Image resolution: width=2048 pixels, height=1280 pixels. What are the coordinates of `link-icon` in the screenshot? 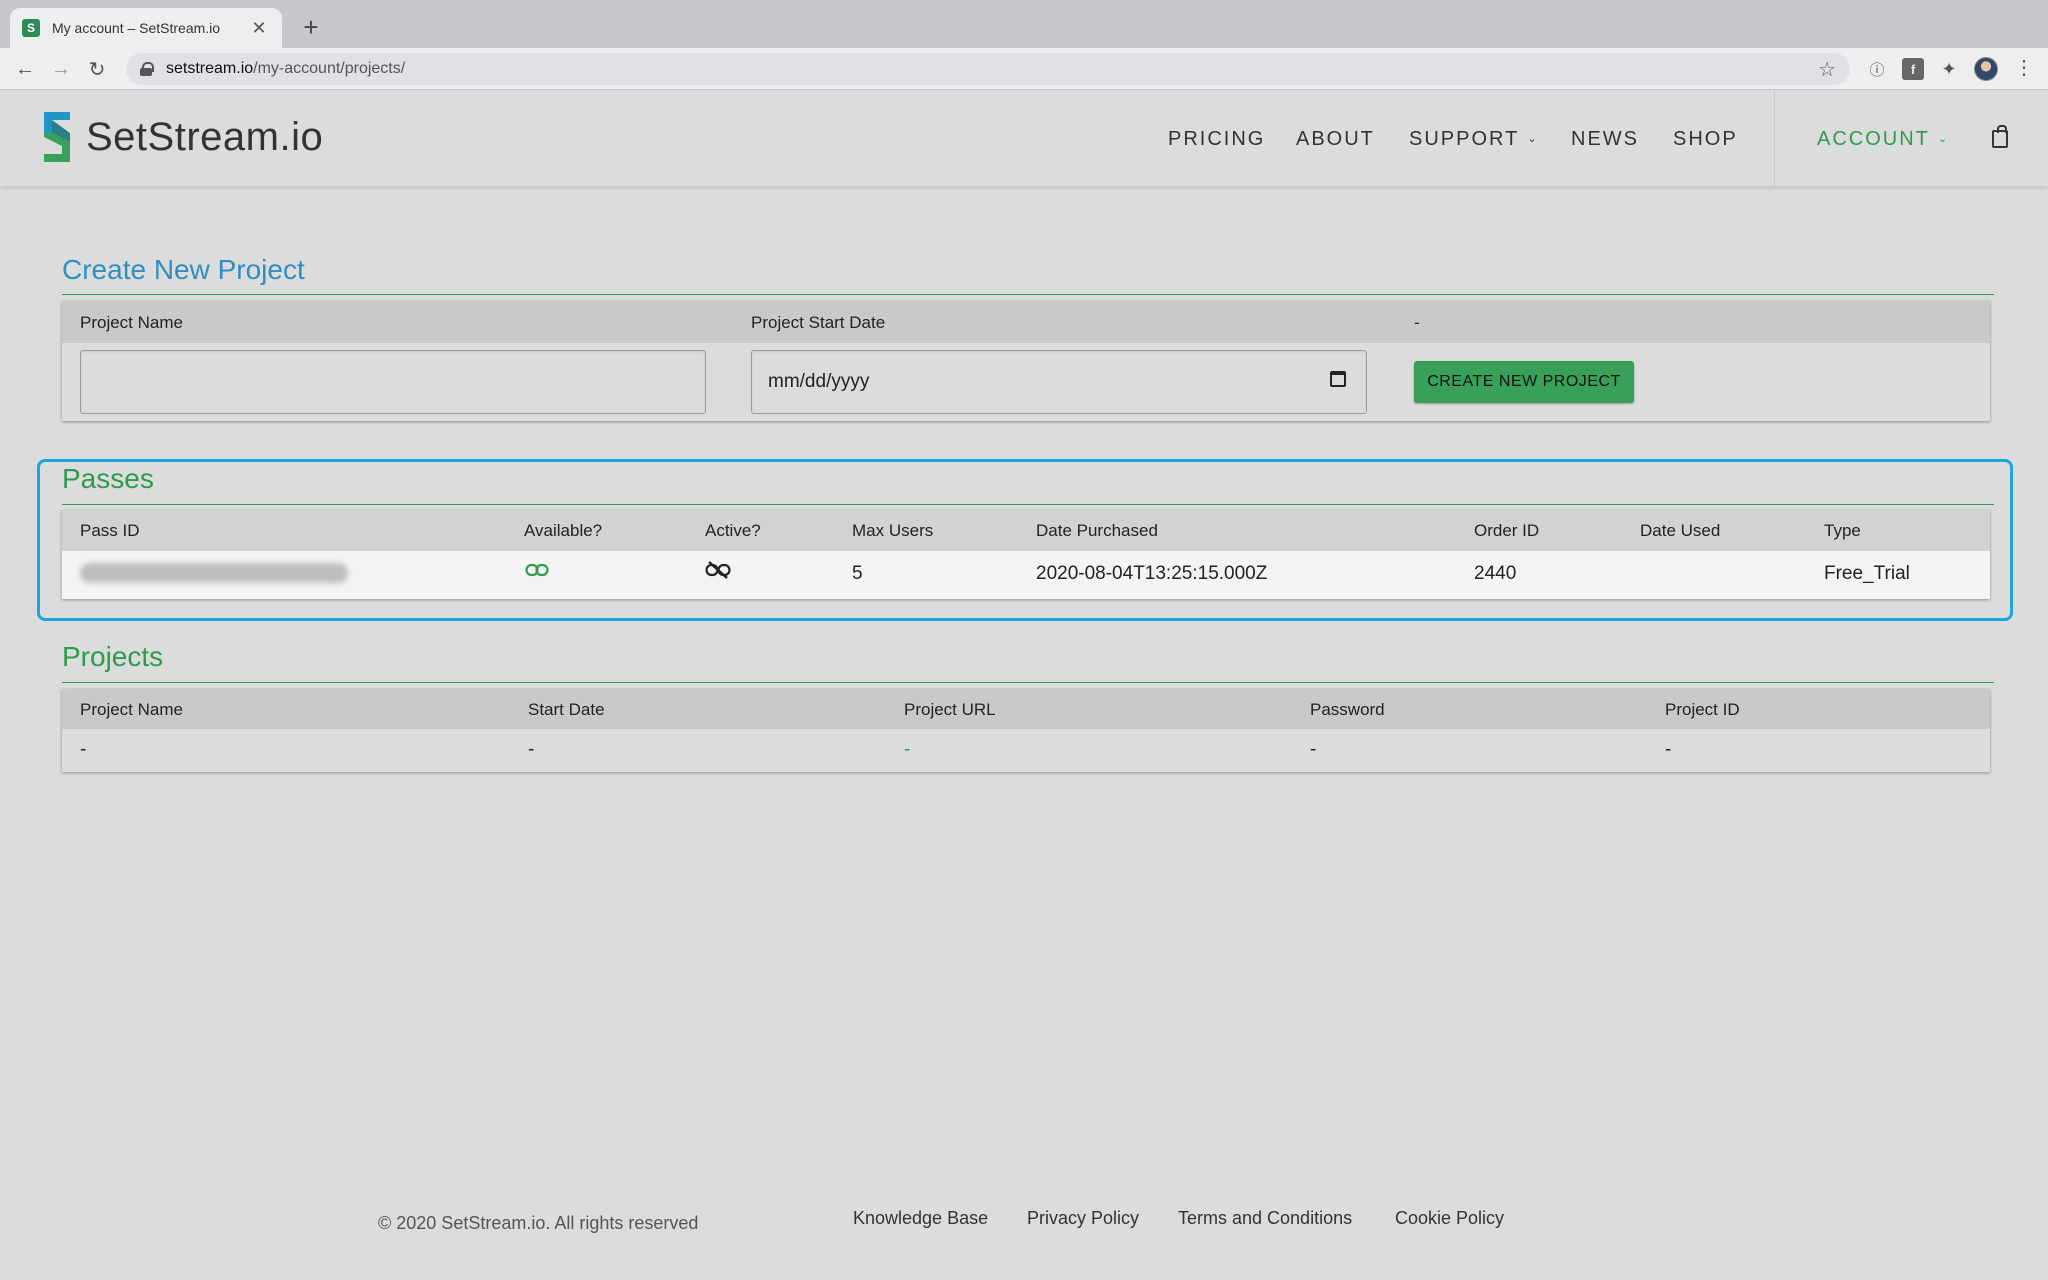 It's located at (537, 570).